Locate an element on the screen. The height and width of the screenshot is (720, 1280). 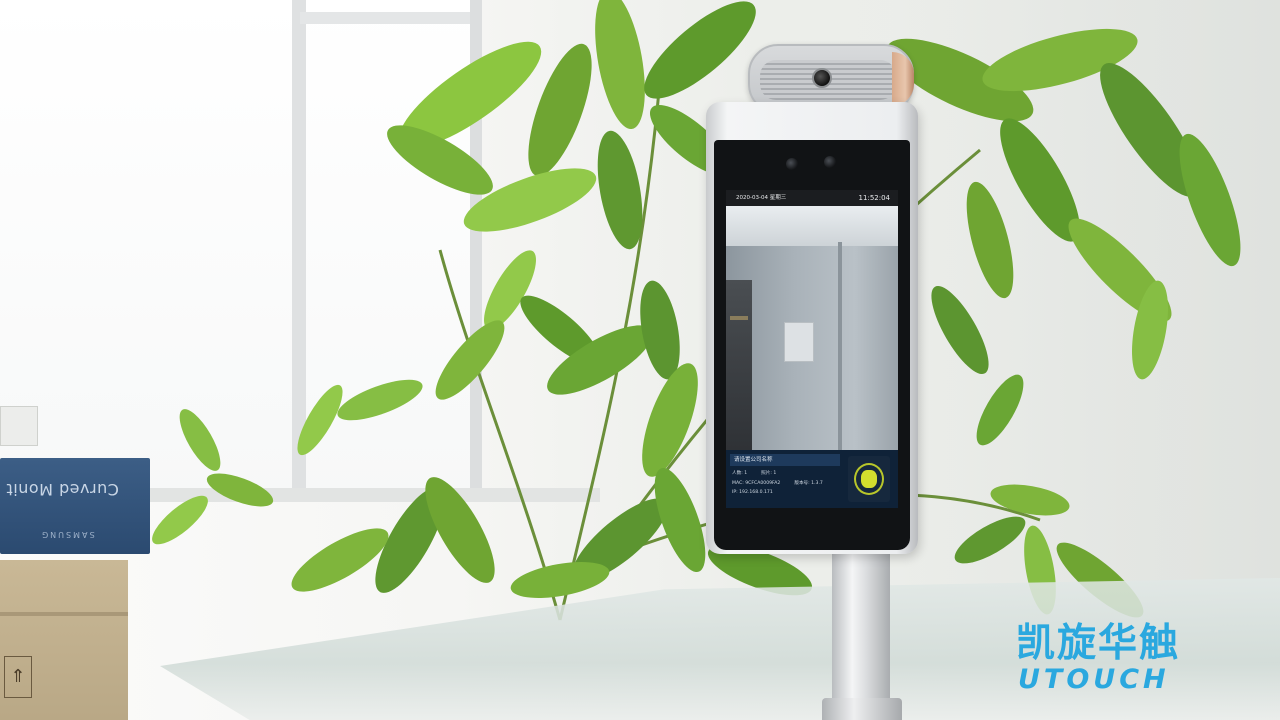
preview-door is located at coordinates (739, 365).